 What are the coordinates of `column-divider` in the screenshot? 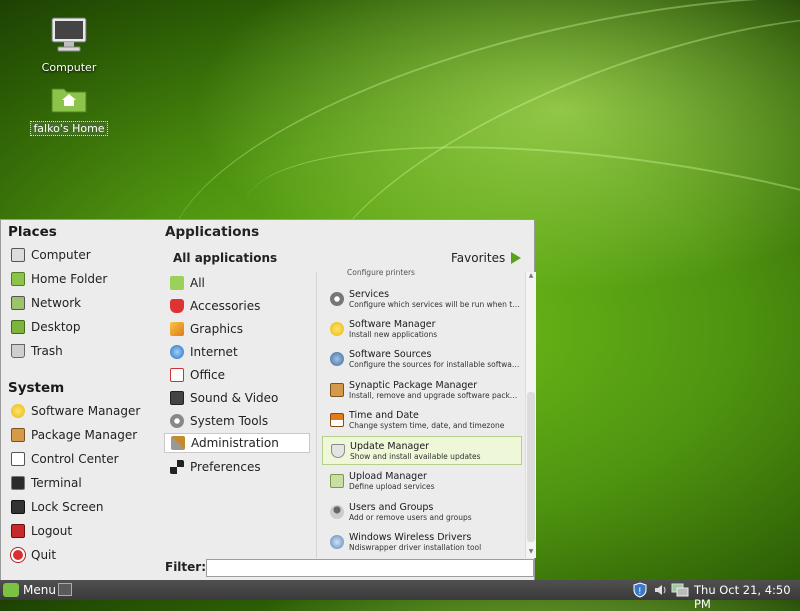 It's located at (316, 415).